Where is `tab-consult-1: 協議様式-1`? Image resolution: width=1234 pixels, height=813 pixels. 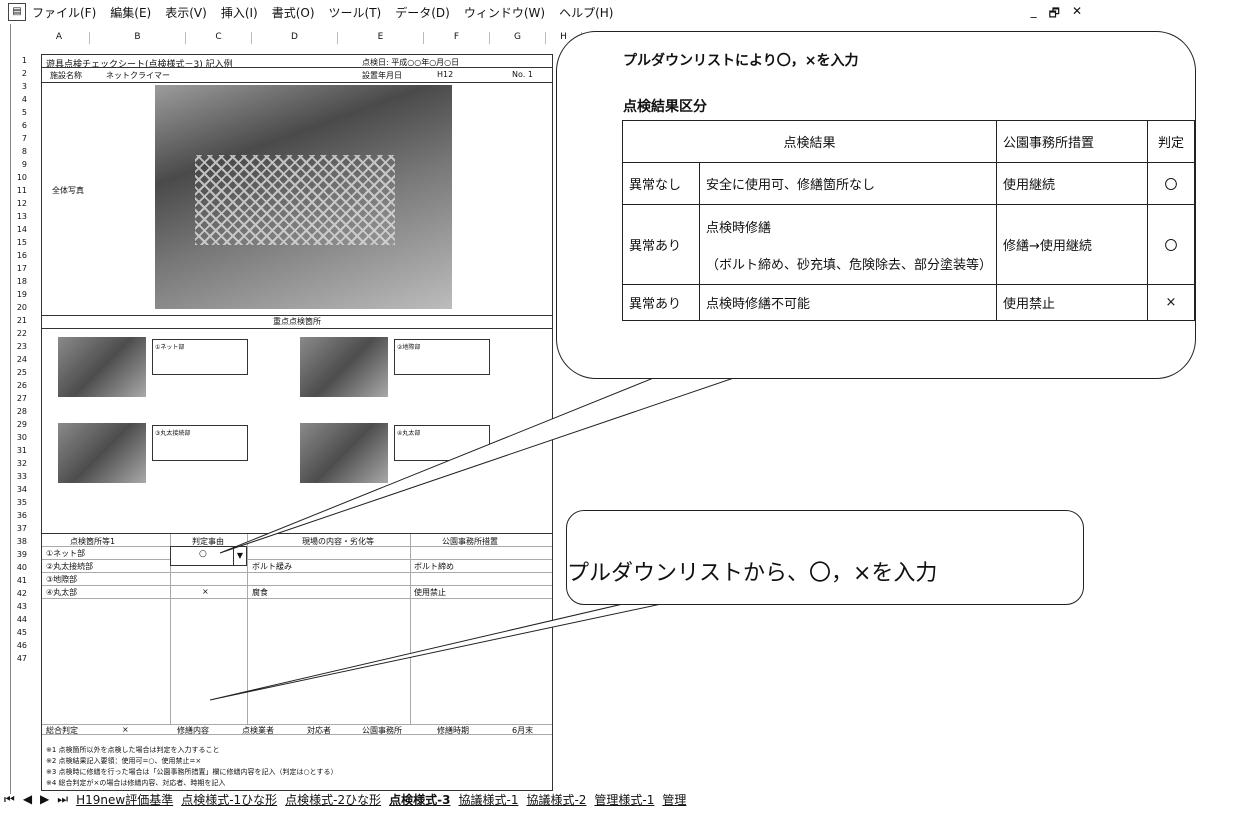
tab-consult-1: 協議様式-1 is located at coordinates (488, 799).